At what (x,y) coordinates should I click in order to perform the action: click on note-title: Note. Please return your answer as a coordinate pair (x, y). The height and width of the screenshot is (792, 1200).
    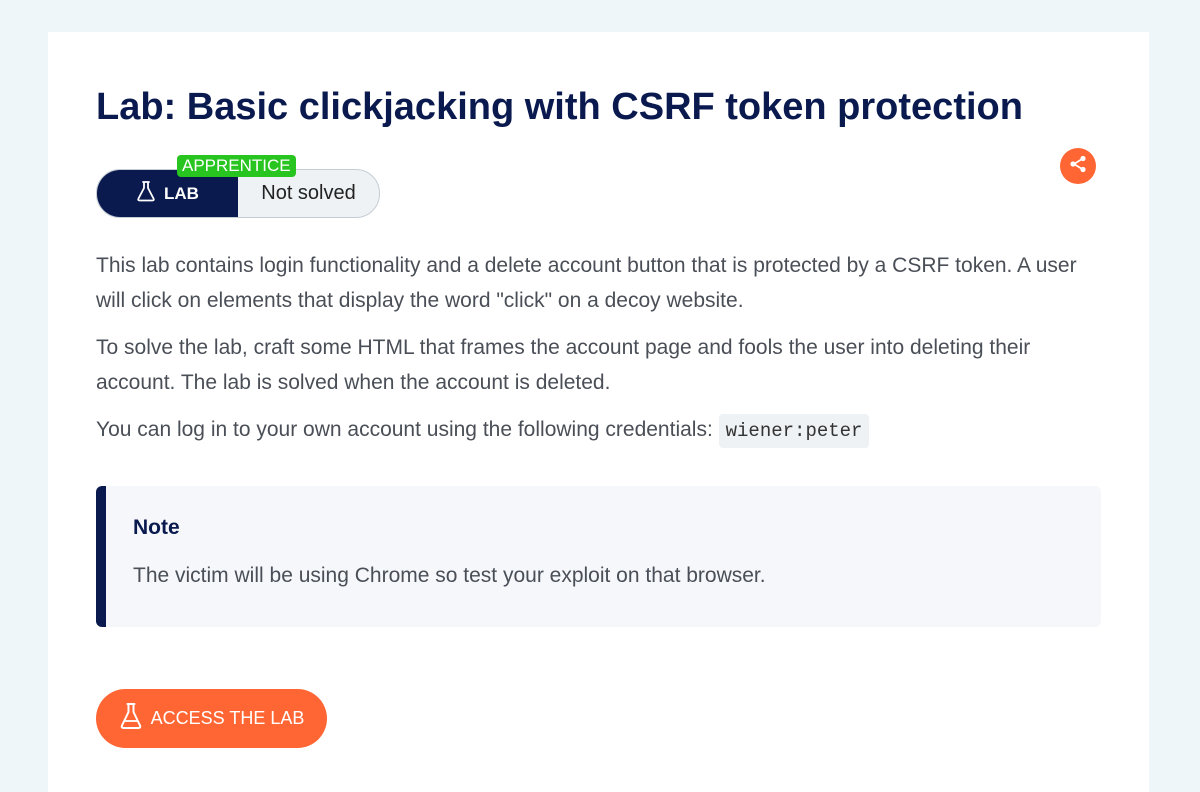
    Looking at the image, I should click on (156, 527).